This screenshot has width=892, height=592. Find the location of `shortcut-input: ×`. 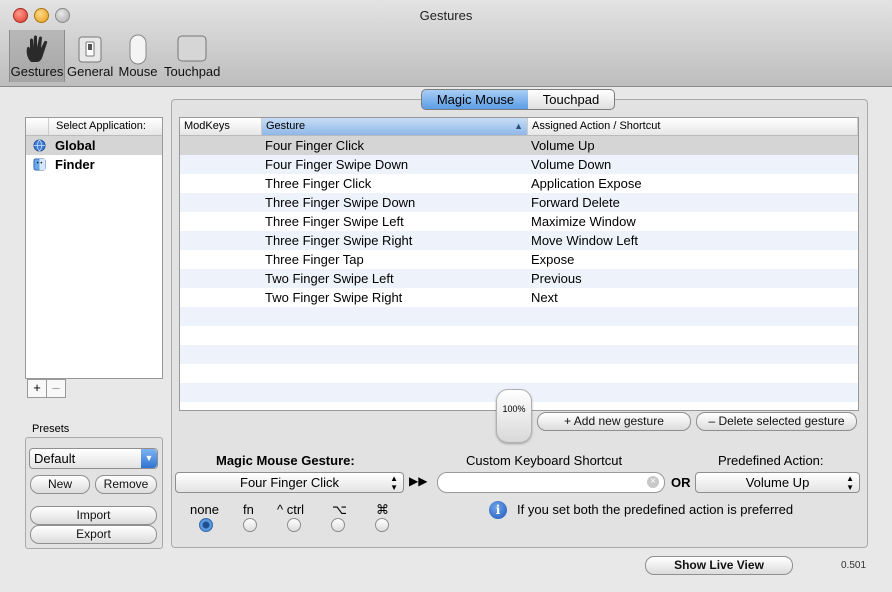

shortcut-input: × is located at coordinates (551, 482).